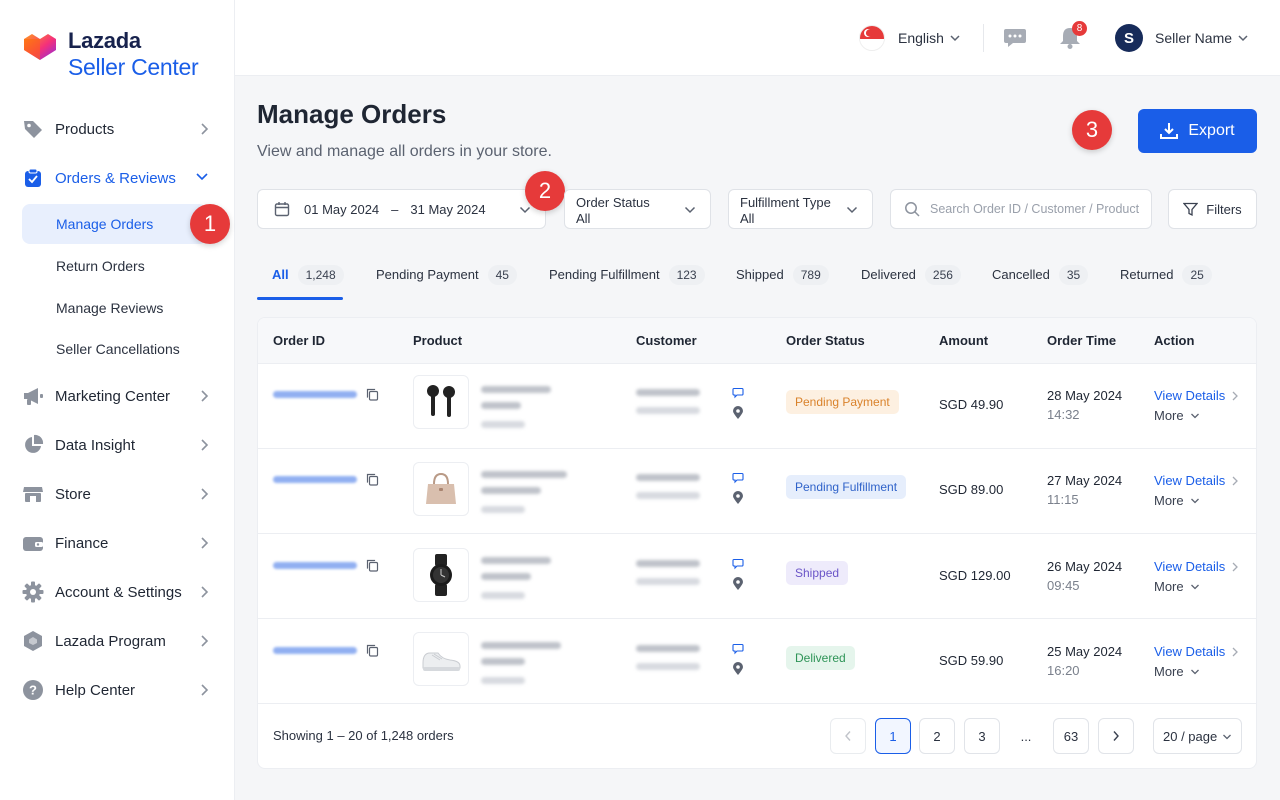 The height and width of the screenshot is (800, 1280). What do you see at coordinates (114, 308) in the screenshot?
I see `sidebar-subitem-manage-reviews: Manage Reviews` at bounding box center [114, 308].